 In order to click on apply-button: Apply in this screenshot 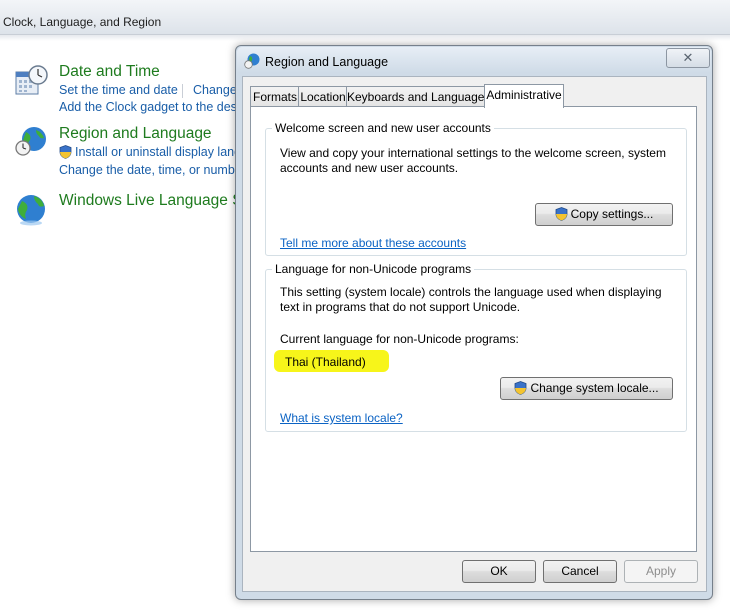, I will do `click(661, 571)`.